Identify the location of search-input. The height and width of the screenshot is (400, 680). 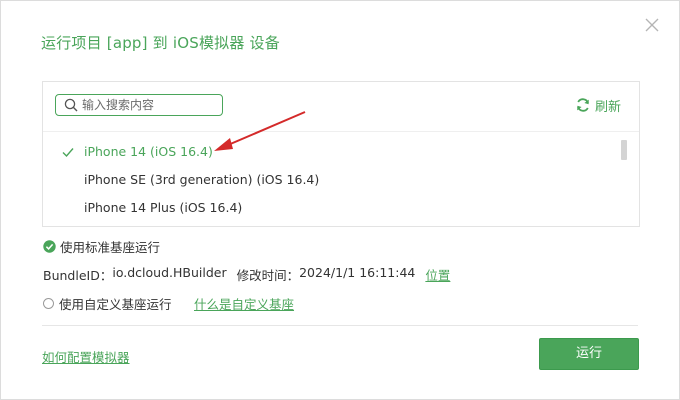
(150, 105).